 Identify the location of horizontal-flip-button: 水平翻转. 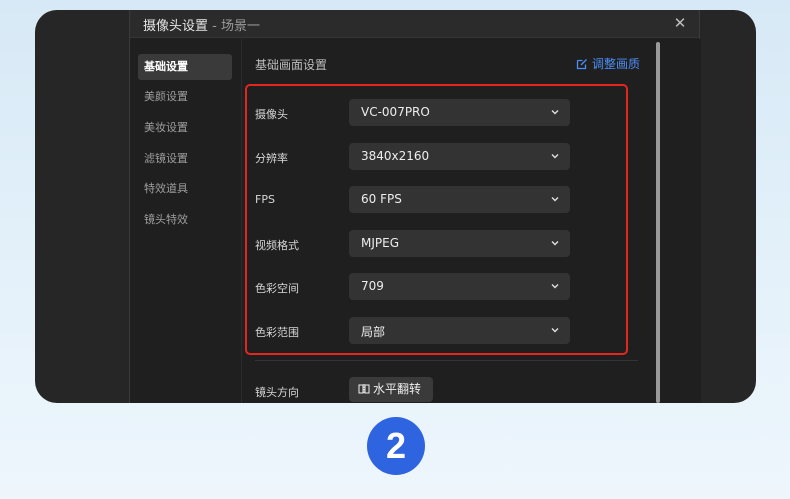
(391, 389).